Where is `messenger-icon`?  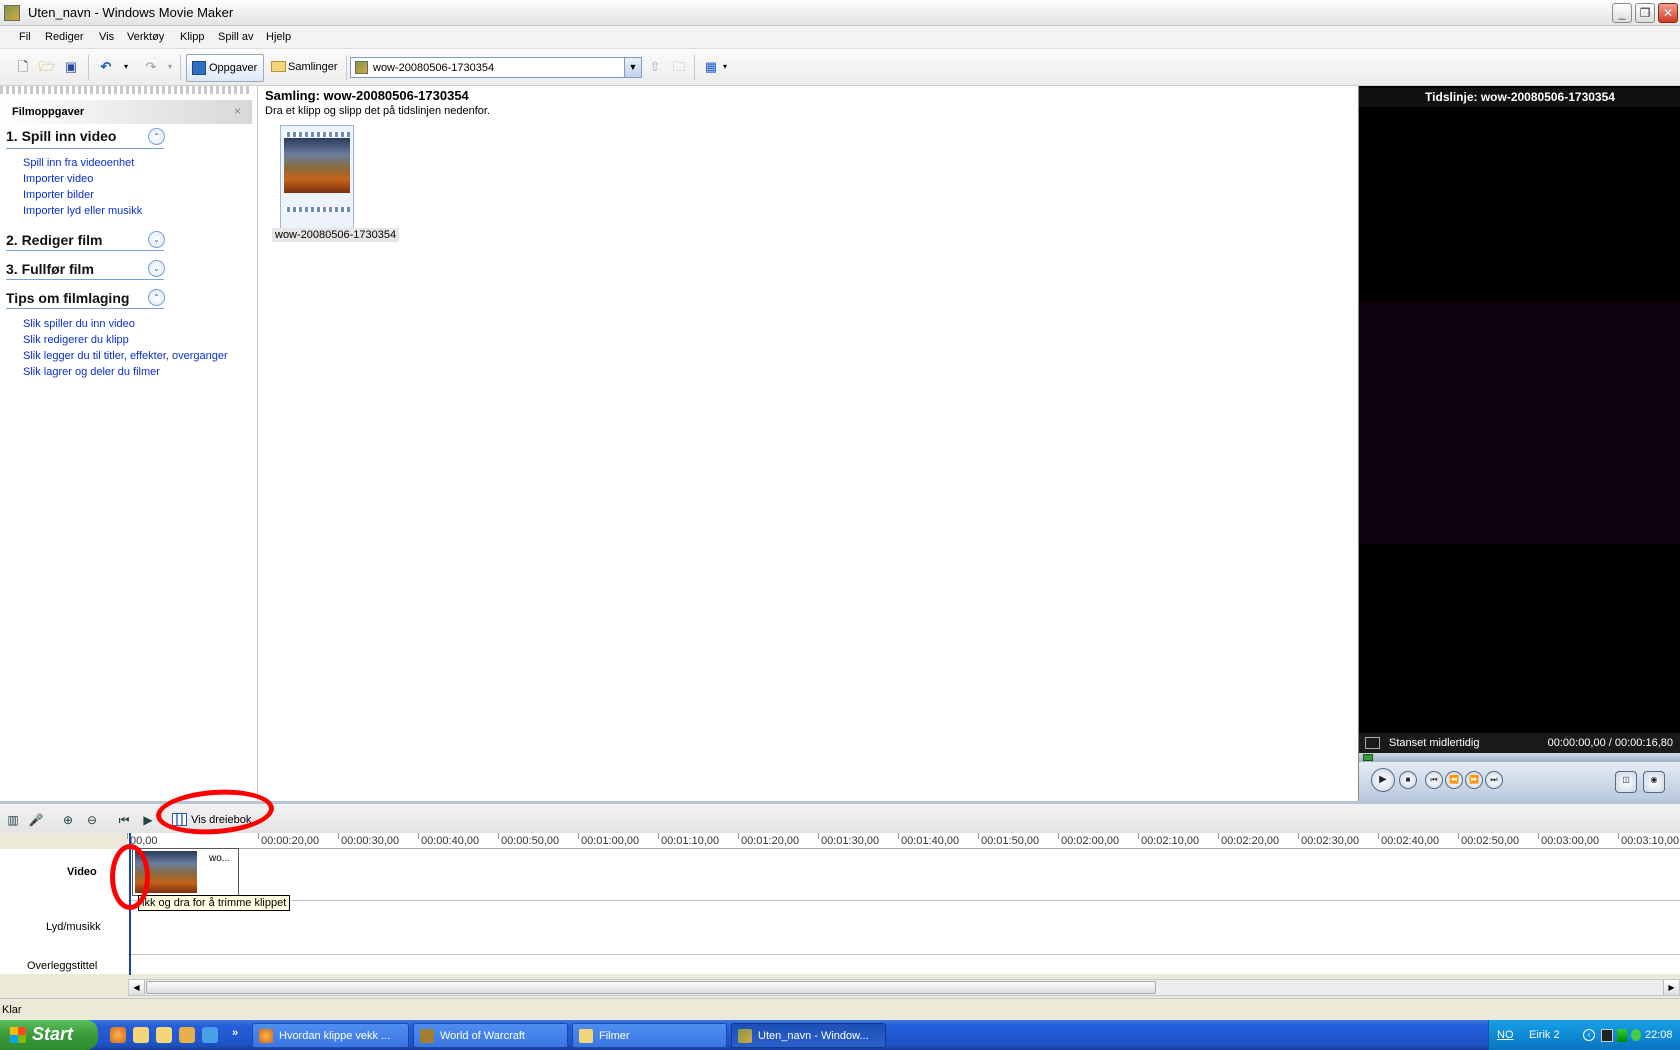 messenger-icon is located at coordinates (1636, 1035).